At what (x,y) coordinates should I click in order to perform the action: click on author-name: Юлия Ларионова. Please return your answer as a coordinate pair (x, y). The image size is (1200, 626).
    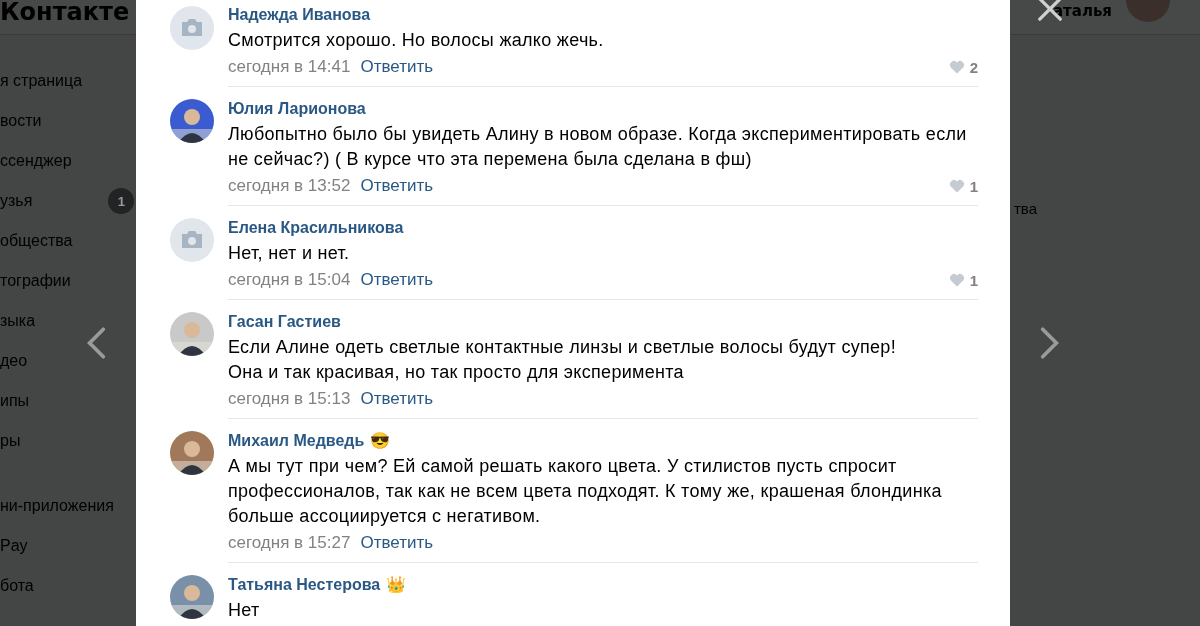
    Looking at the image, I should click on (297, 109).